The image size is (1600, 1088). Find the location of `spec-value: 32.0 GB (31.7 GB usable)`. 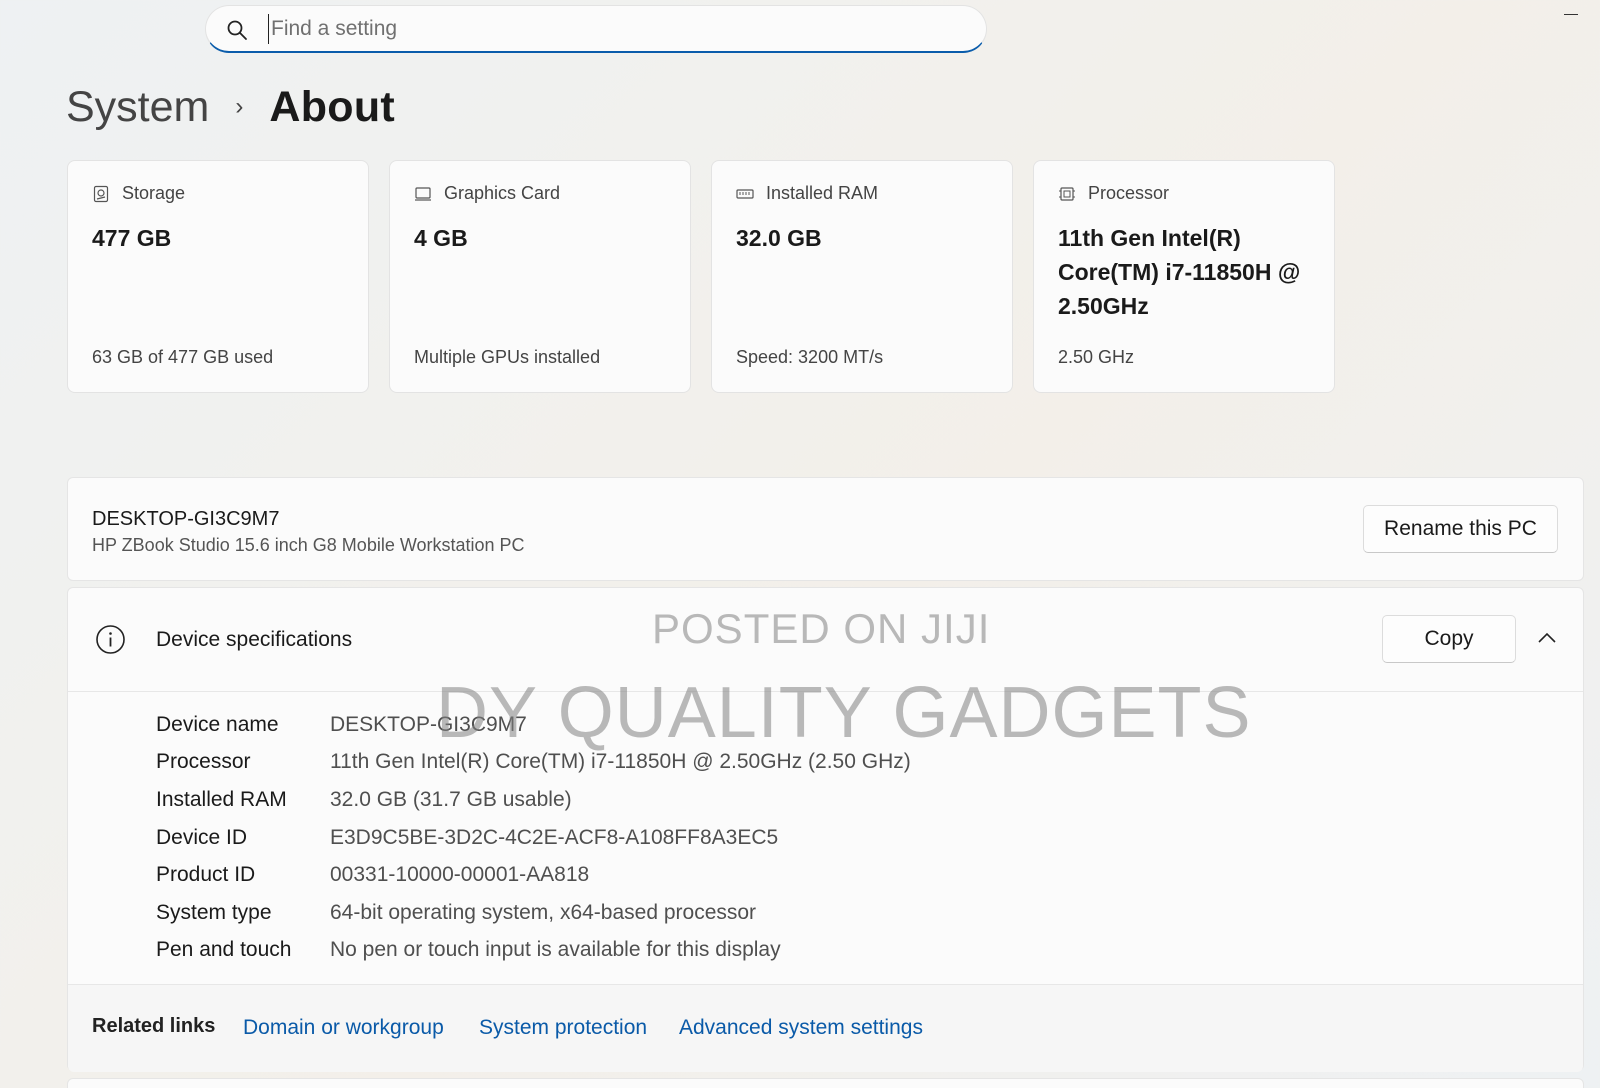

spec-value: 32.0 GB (31.7 GB usable) is located at coordinates (451, 799).